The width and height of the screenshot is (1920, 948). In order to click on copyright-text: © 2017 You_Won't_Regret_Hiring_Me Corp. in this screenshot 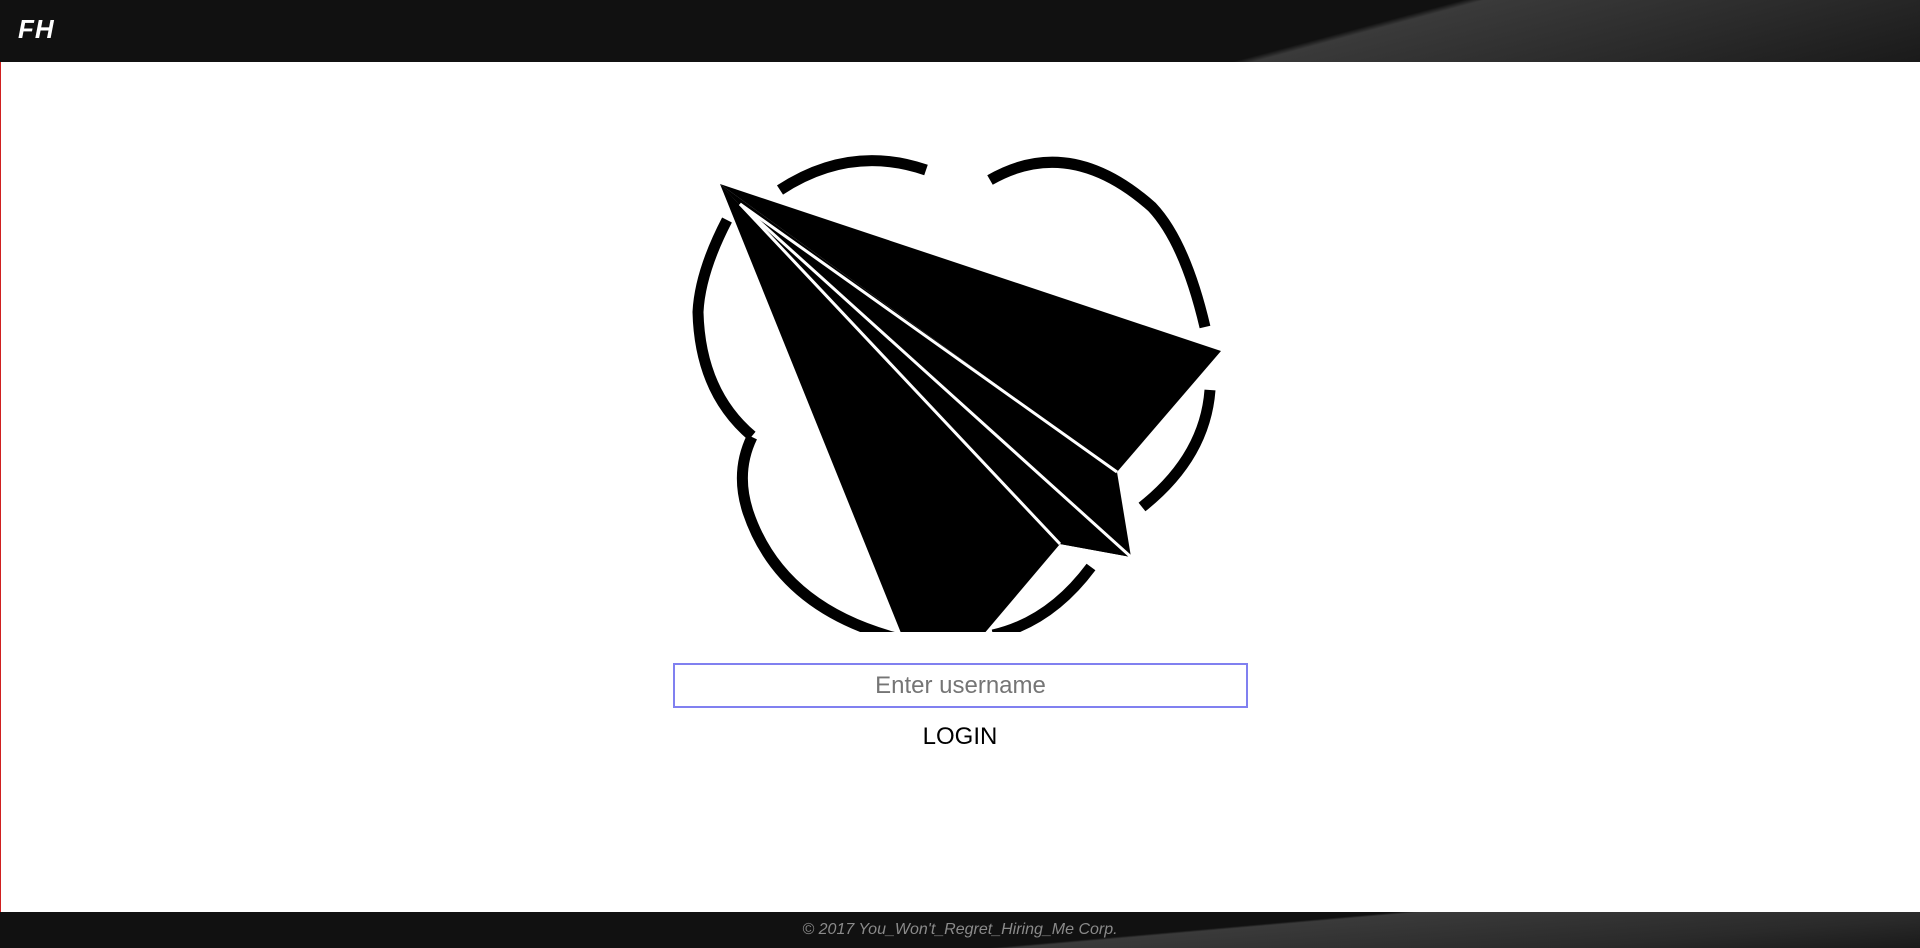, I will do `click(960, 929)`.